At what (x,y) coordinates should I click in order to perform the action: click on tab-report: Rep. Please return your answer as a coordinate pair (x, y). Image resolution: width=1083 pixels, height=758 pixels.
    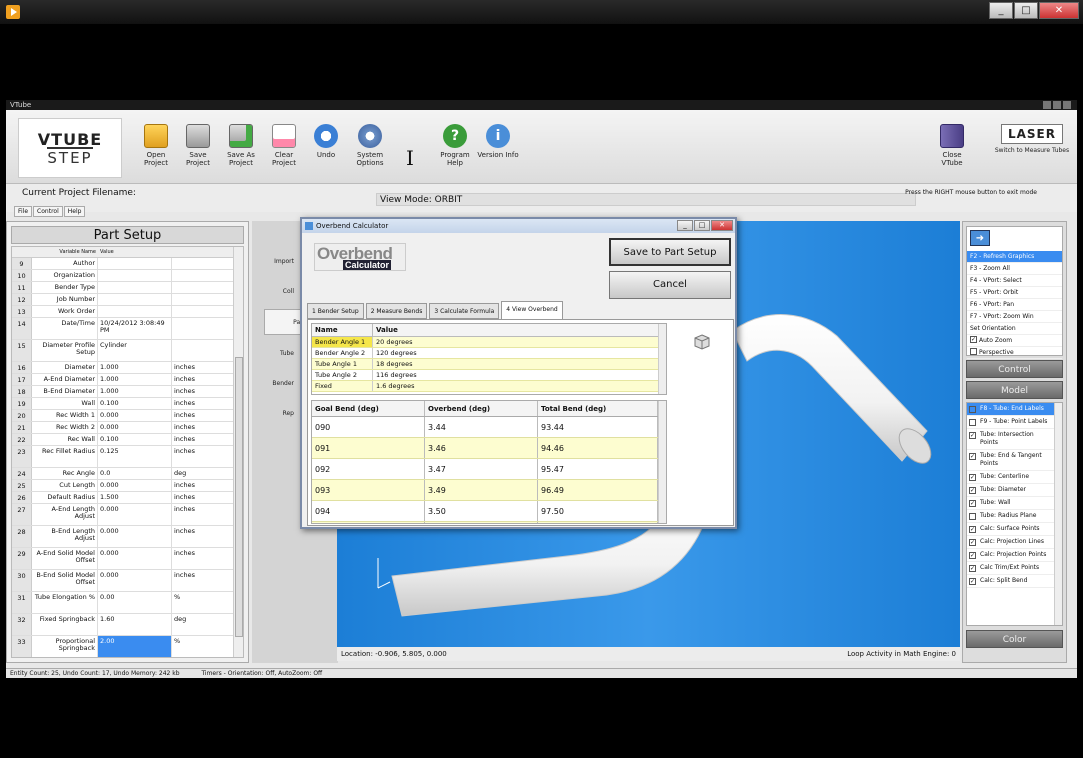
    Looking at the image, I should click on (277, 414).